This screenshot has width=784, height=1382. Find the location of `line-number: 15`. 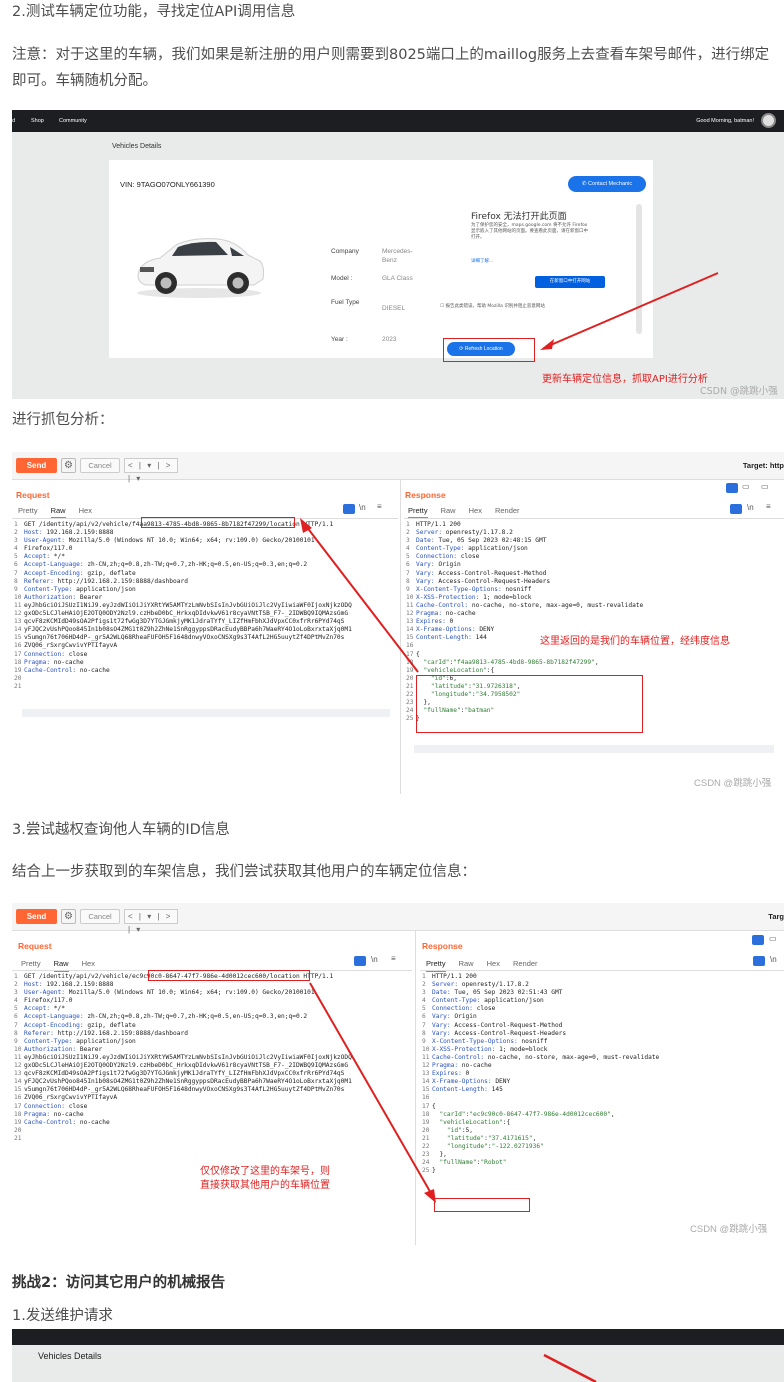

line-number: 15 is located at coordinates (18, 1090).